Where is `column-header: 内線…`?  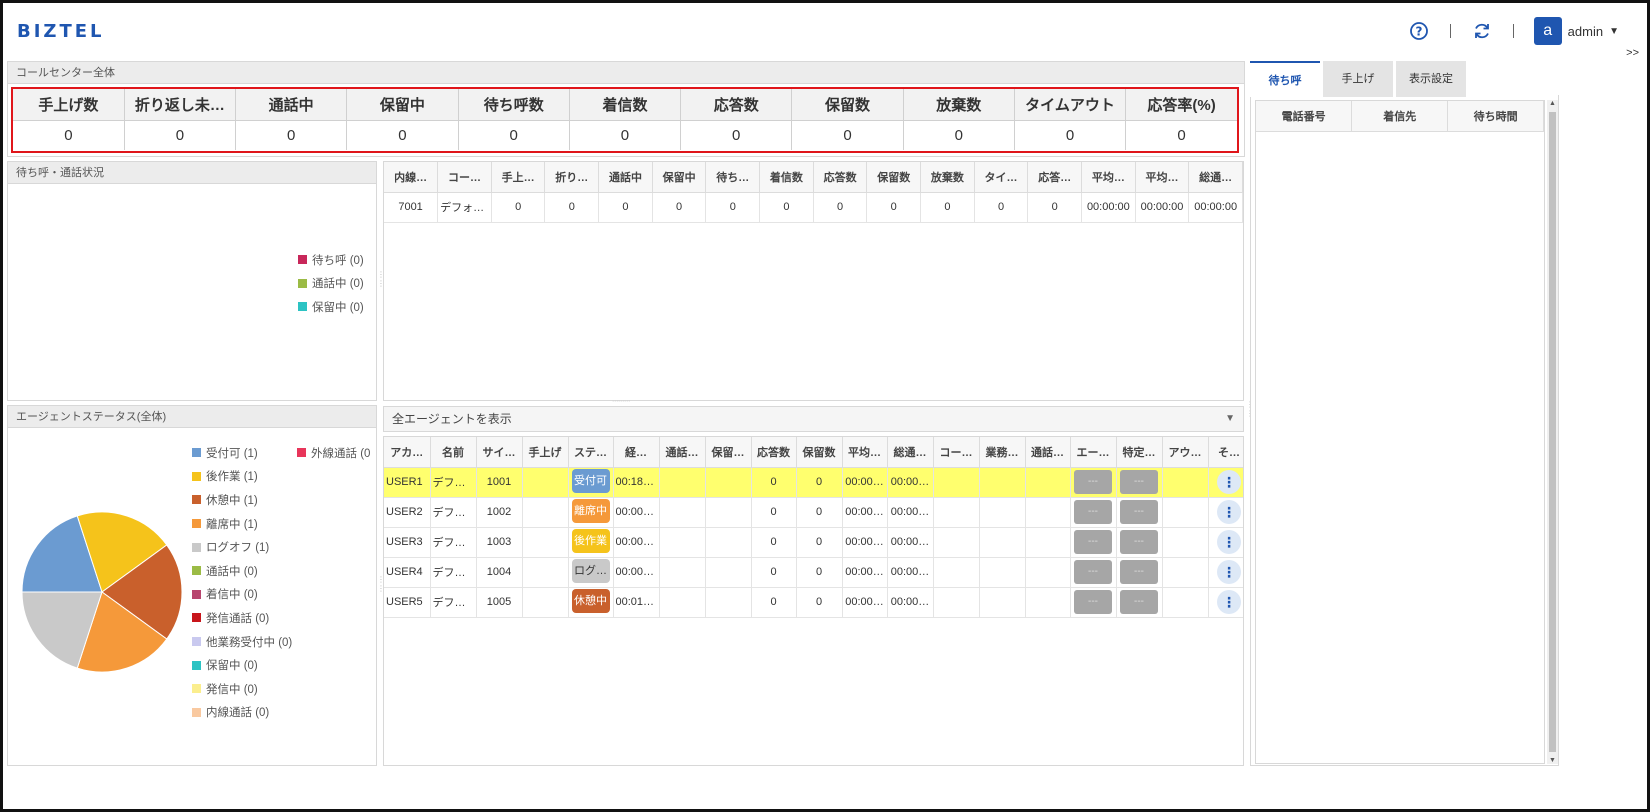 column-header: 内線… is located at coordinates (411, 177).